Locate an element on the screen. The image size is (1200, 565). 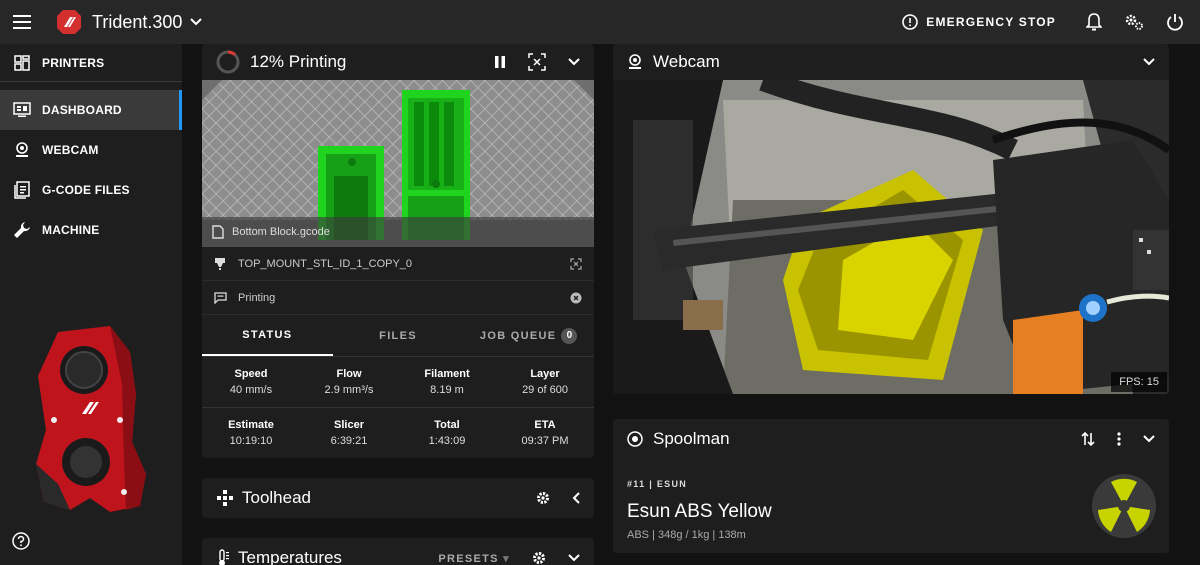
spool-name: Esun ABS Yellow is located at coordinates (699, 511).